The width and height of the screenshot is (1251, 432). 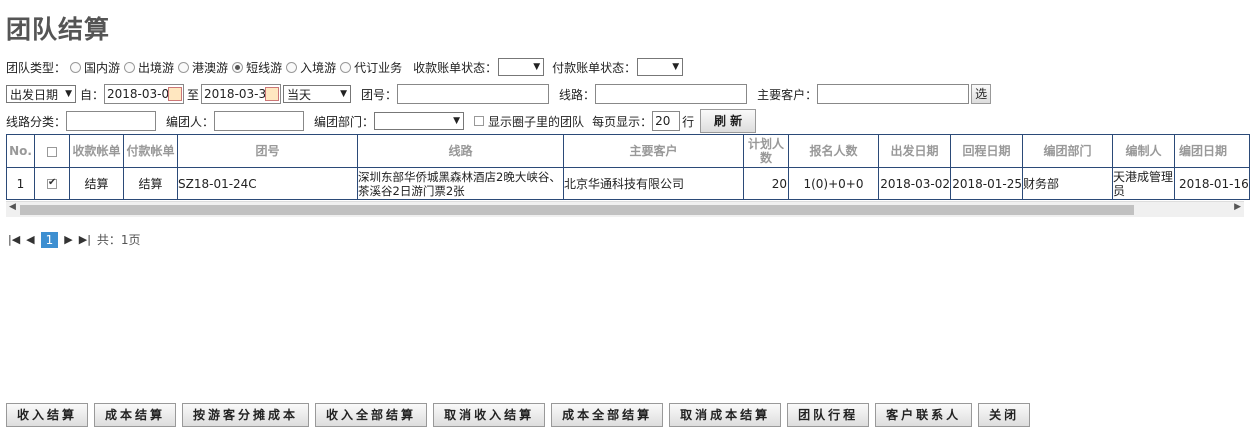 I want to click on collect-status-select: ▼, so click(x=521, y=67).